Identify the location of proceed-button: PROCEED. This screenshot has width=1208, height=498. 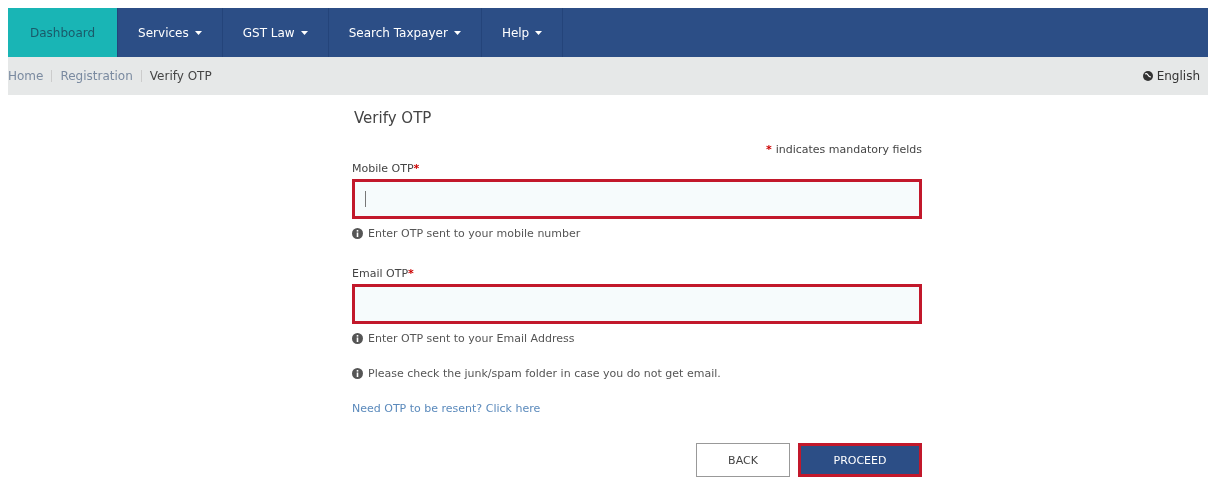
(860, 460).